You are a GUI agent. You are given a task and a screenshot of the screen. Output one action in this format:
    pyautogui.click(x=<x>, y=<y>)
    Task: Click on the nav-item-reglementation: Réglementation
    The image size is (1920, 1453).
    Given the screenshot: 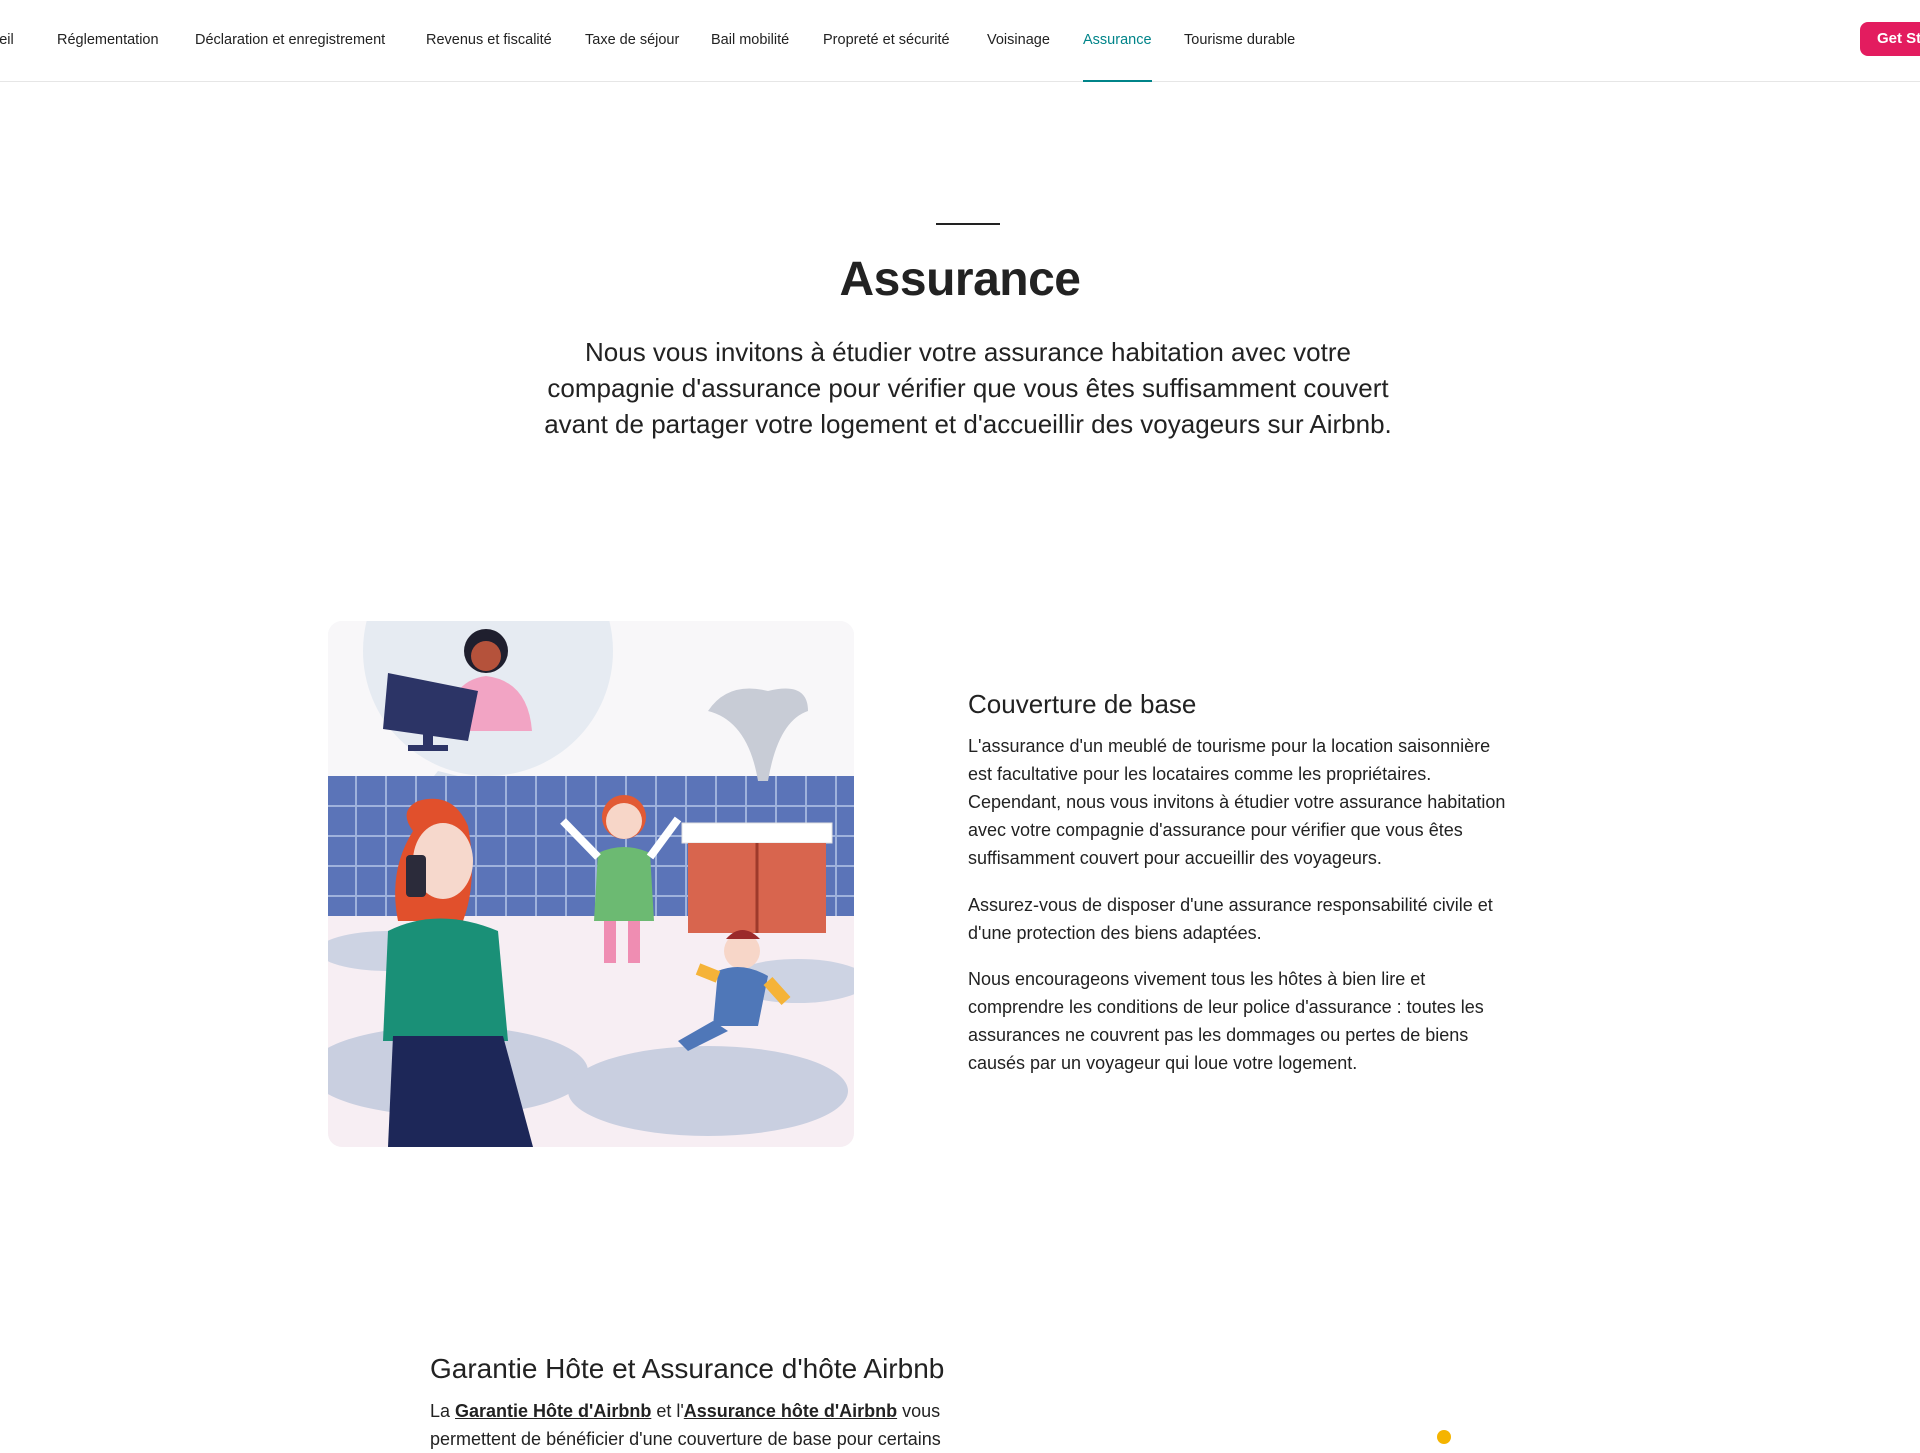 What is the action you would take?
    pyautogui.click(x=108, y=41)
    